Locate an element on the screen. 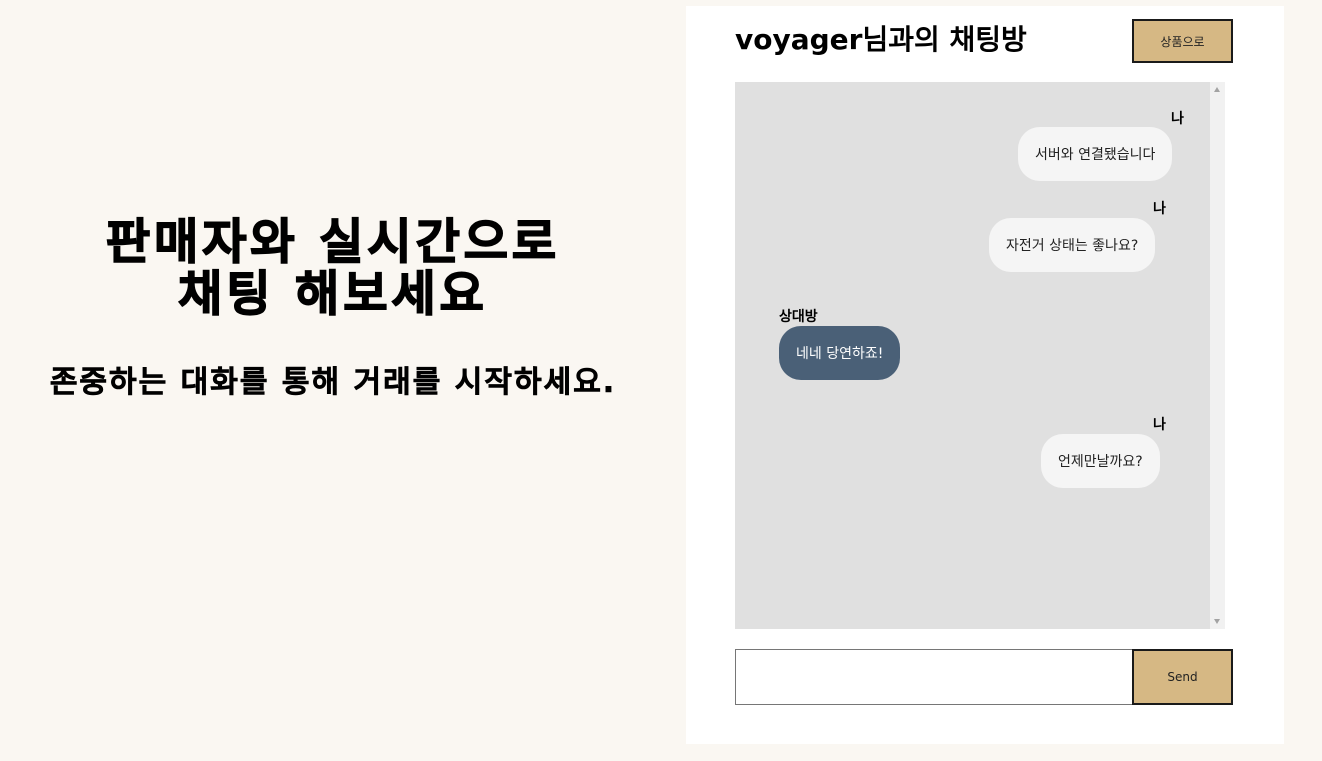 The height and width of the screenshot is (761, 1322). message-bubble-mine: 자전거 상태는 좋나요? is located at coordinates (1072, 245).